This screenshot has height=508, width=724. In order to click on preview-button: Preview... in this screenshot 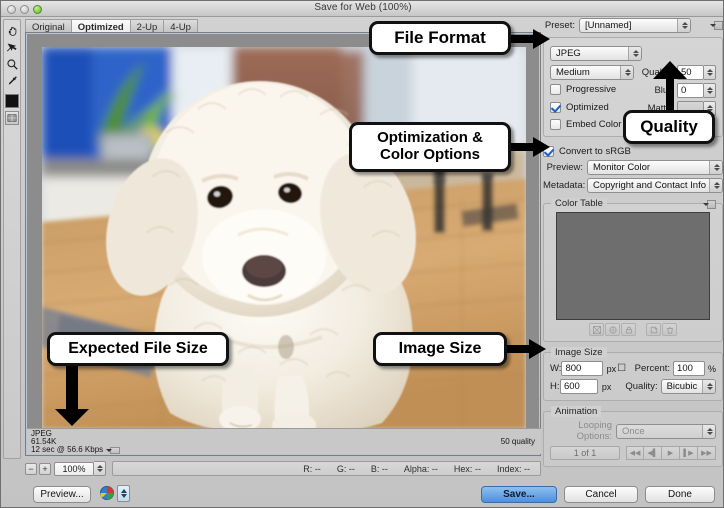, I will do `click(62, 494)`.